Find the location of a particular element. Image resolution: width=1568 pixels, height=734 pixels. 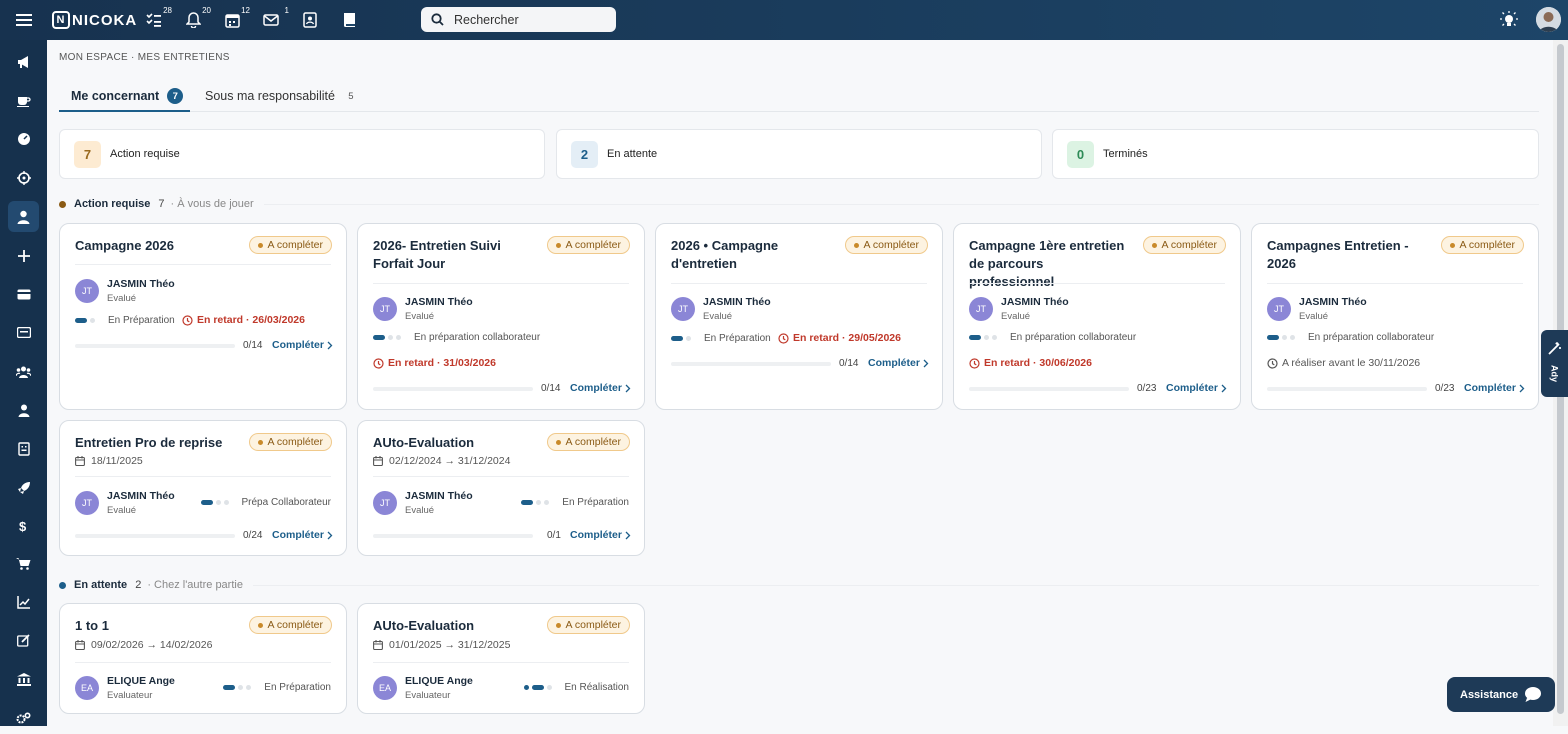

ady-side-tab: Ady is located at coordinates (1554, 363).